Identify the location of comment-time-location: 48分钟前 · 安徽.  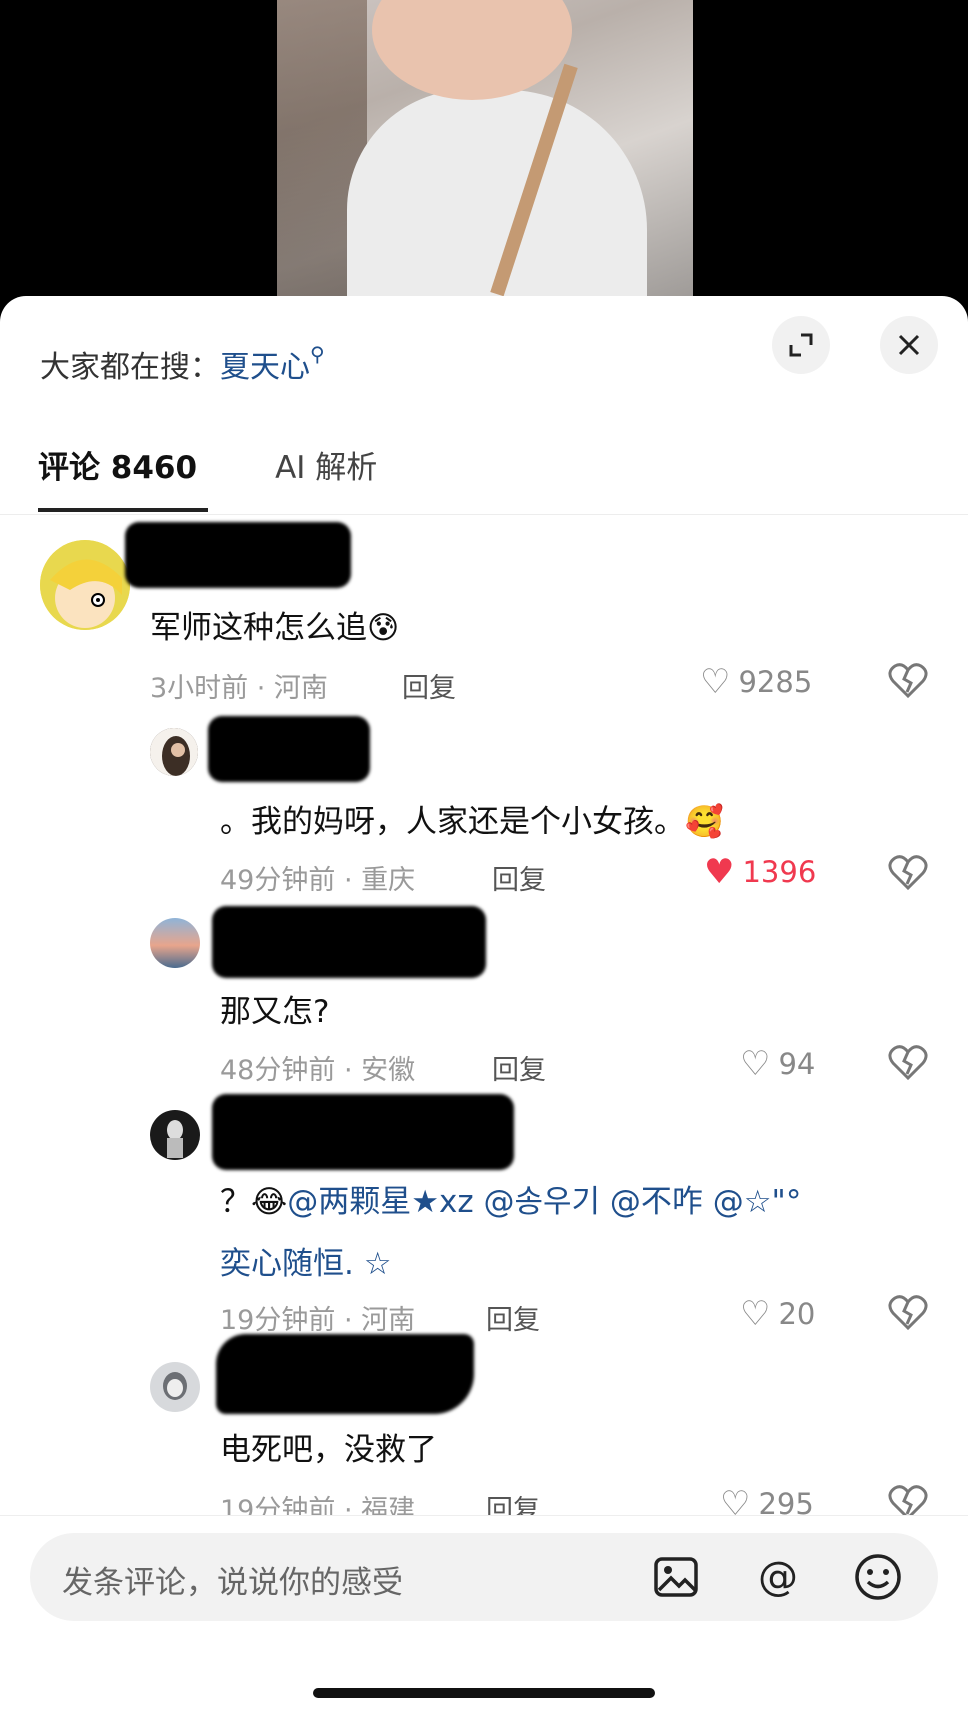
(318, 1070).